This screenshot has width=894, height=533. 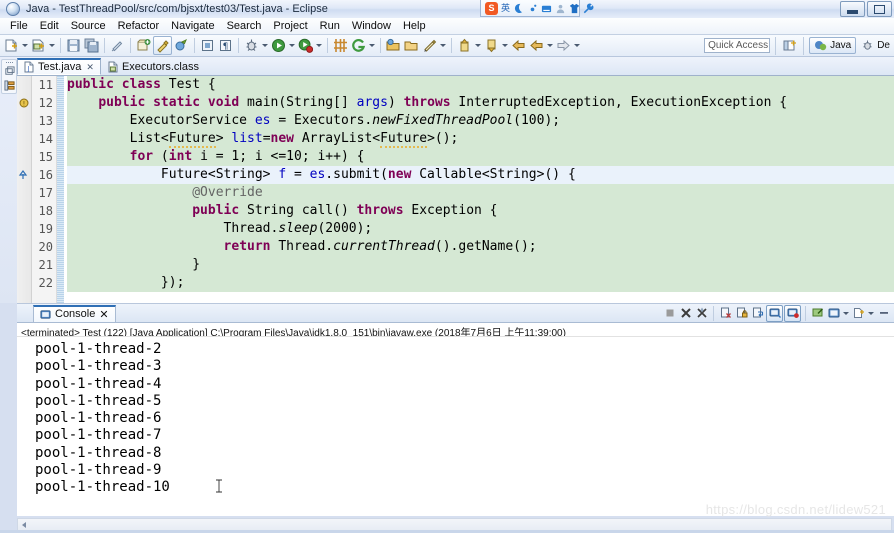 What do you see at coordinates (505, 8) in the screenshot?
I see `ime-mode-label: 英` at bounding box center [505, 8].